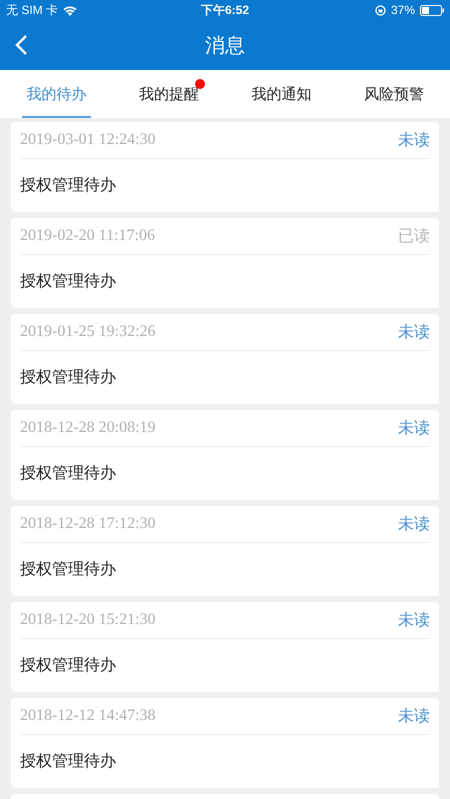 This screenshot has height=799, width=450. Describe the element at coordinates (88, 428) in the screenshot. I see `message-time: 2018-12-28 20:08:19` at that location.